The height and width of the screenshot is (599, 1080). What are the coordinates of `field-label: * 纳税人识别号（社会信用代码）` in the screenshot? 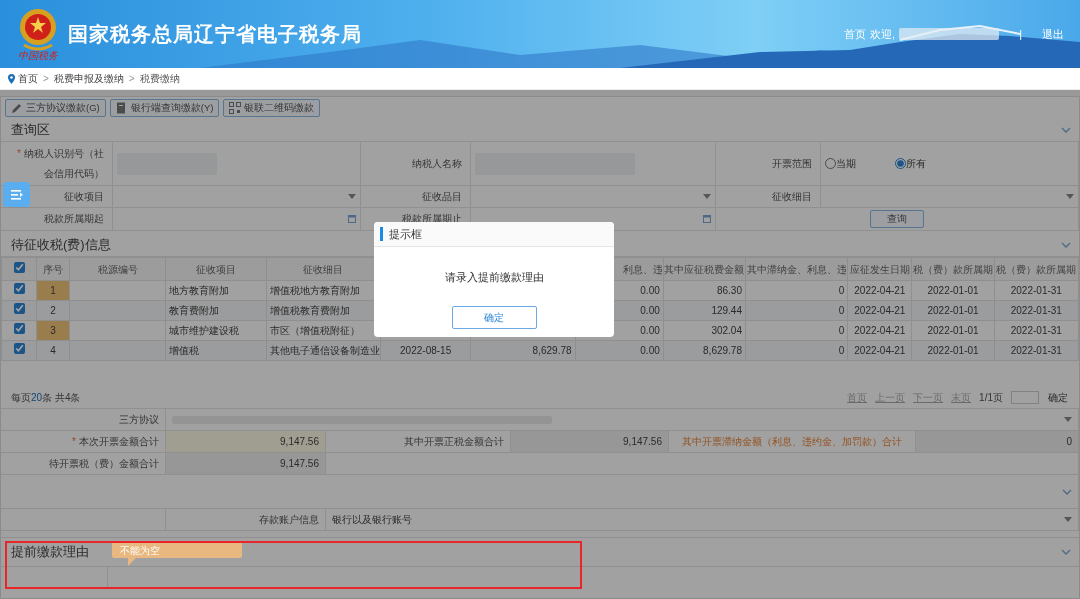 It's located at (60, 163).